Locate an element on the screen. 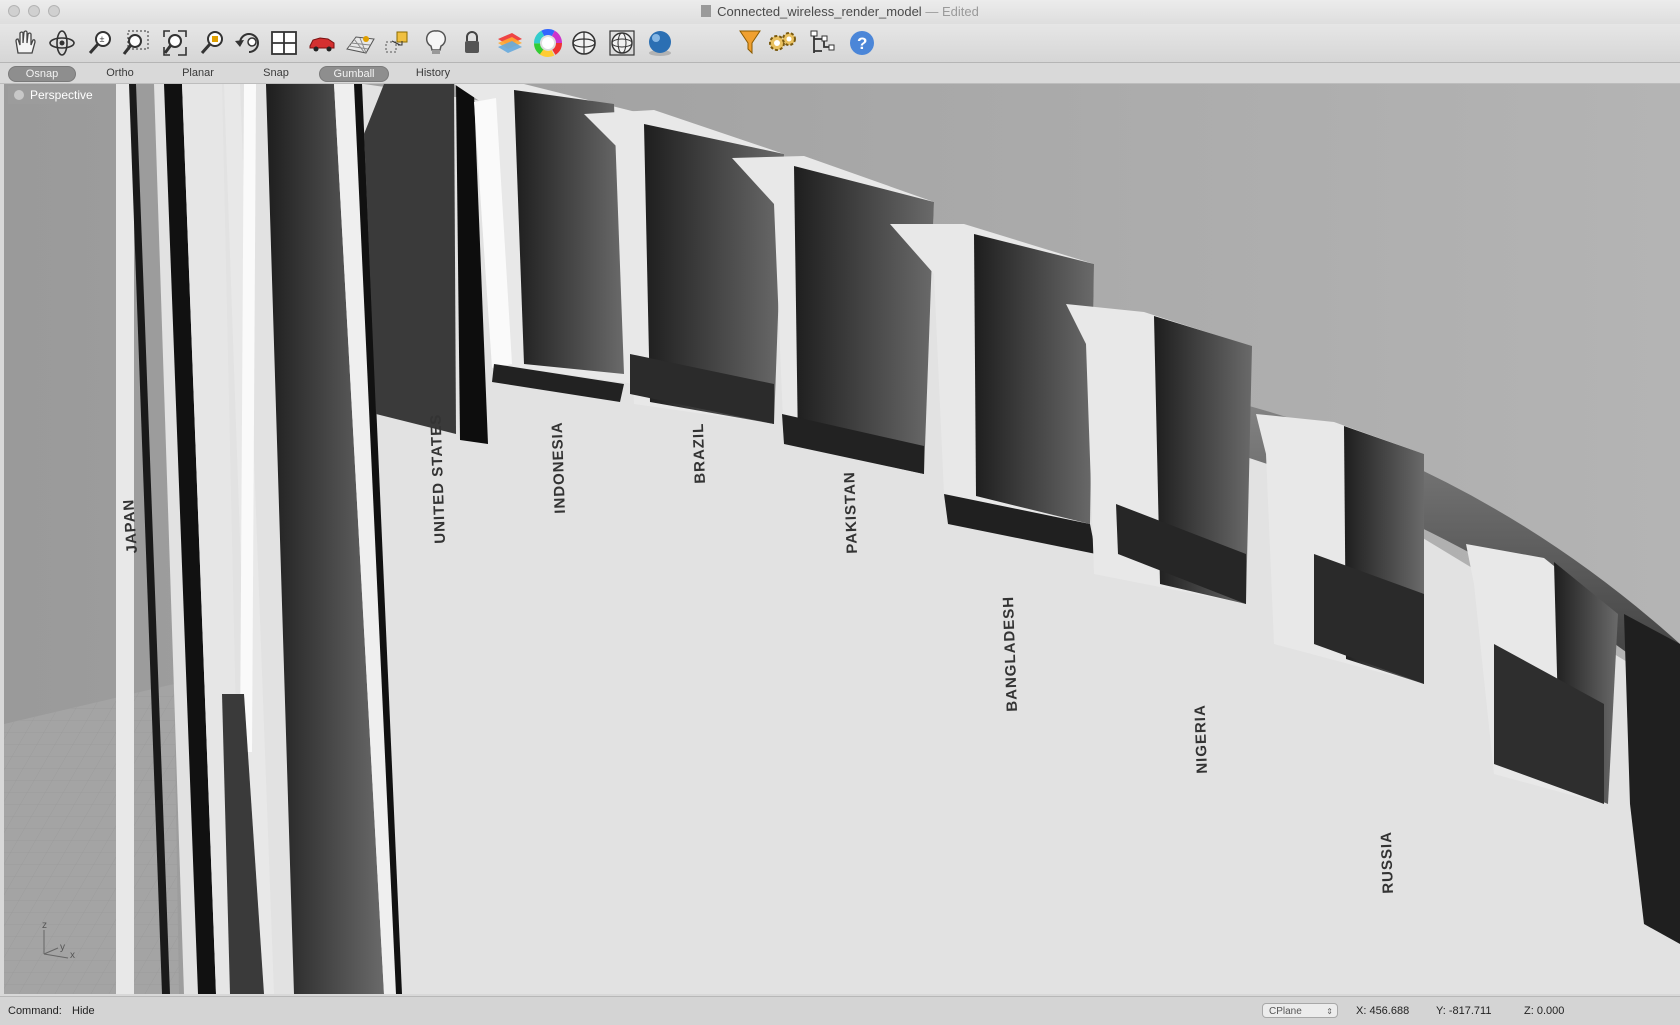  zoom-icon: ± is located at coordinates (100, 43).